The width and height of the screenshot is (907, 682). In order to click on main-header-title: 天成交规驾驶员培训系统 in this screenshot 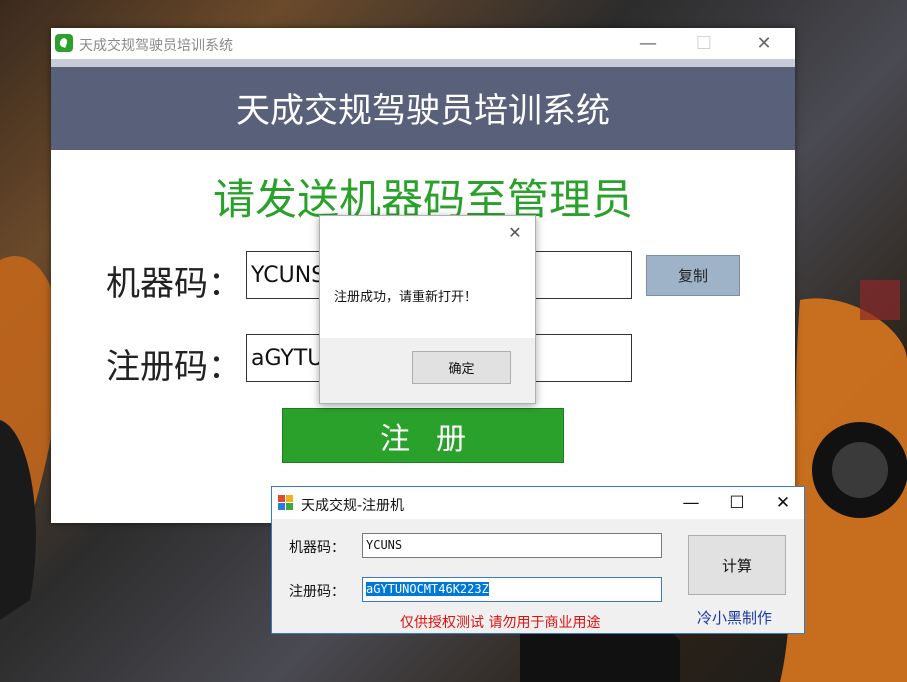, I will do `click(423, 111)`.